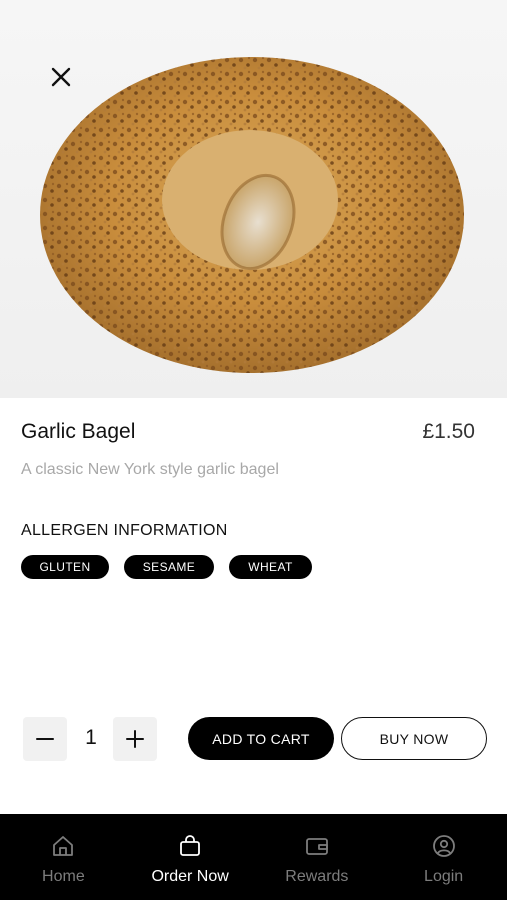 Image resolution: width=507 pixels, height=900 pixels. What do you see at coordinates (124, 530) in the screenshot?
I see `allergen-heading: ALLERGEN INFORMATION` at bounding box center [124, 530].